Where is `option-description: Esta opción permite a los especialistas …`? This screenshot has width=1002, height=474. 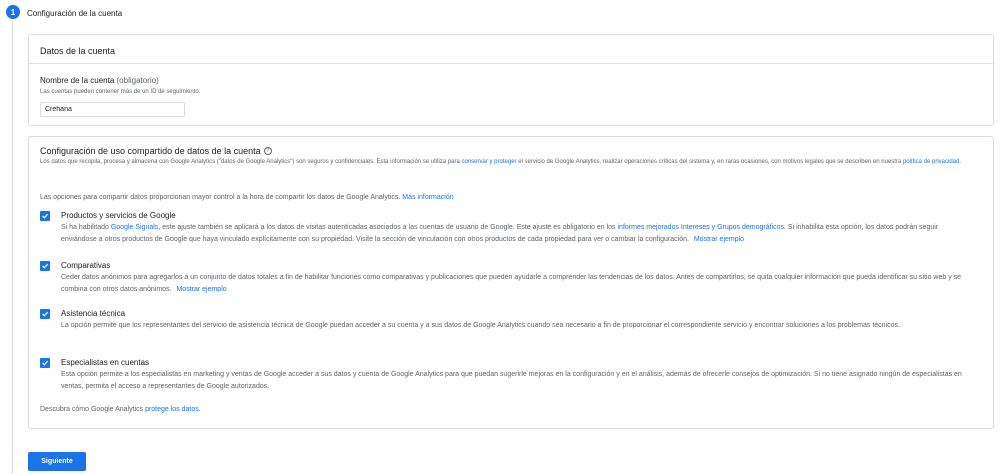
option-description: Esta opción permite a los especialistas … is located at coordinates (511, 380).